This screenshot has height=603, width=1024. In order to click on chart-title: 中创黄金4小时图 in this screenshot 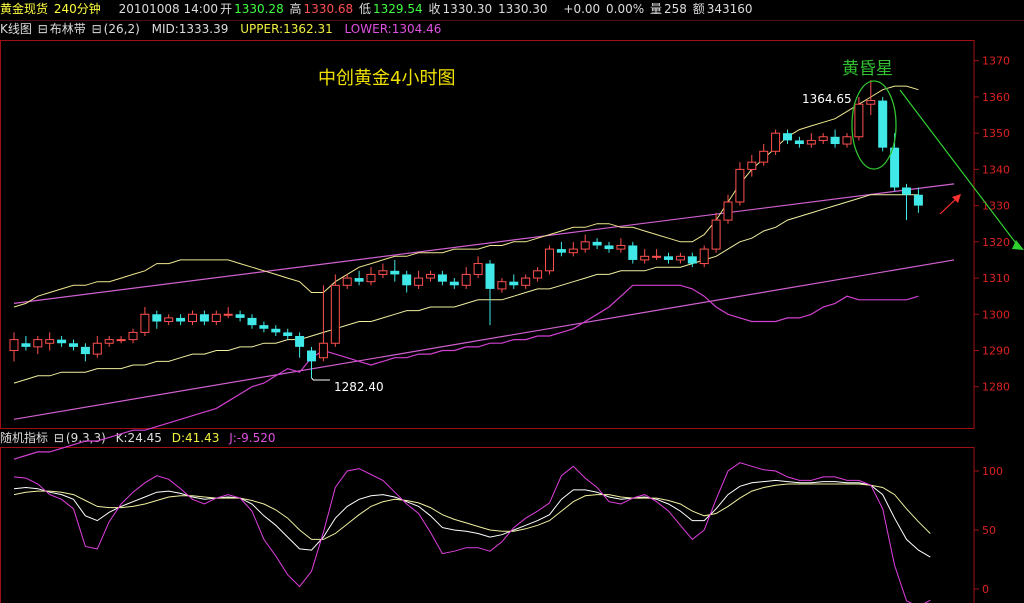, I will do `click(386, 78)`.